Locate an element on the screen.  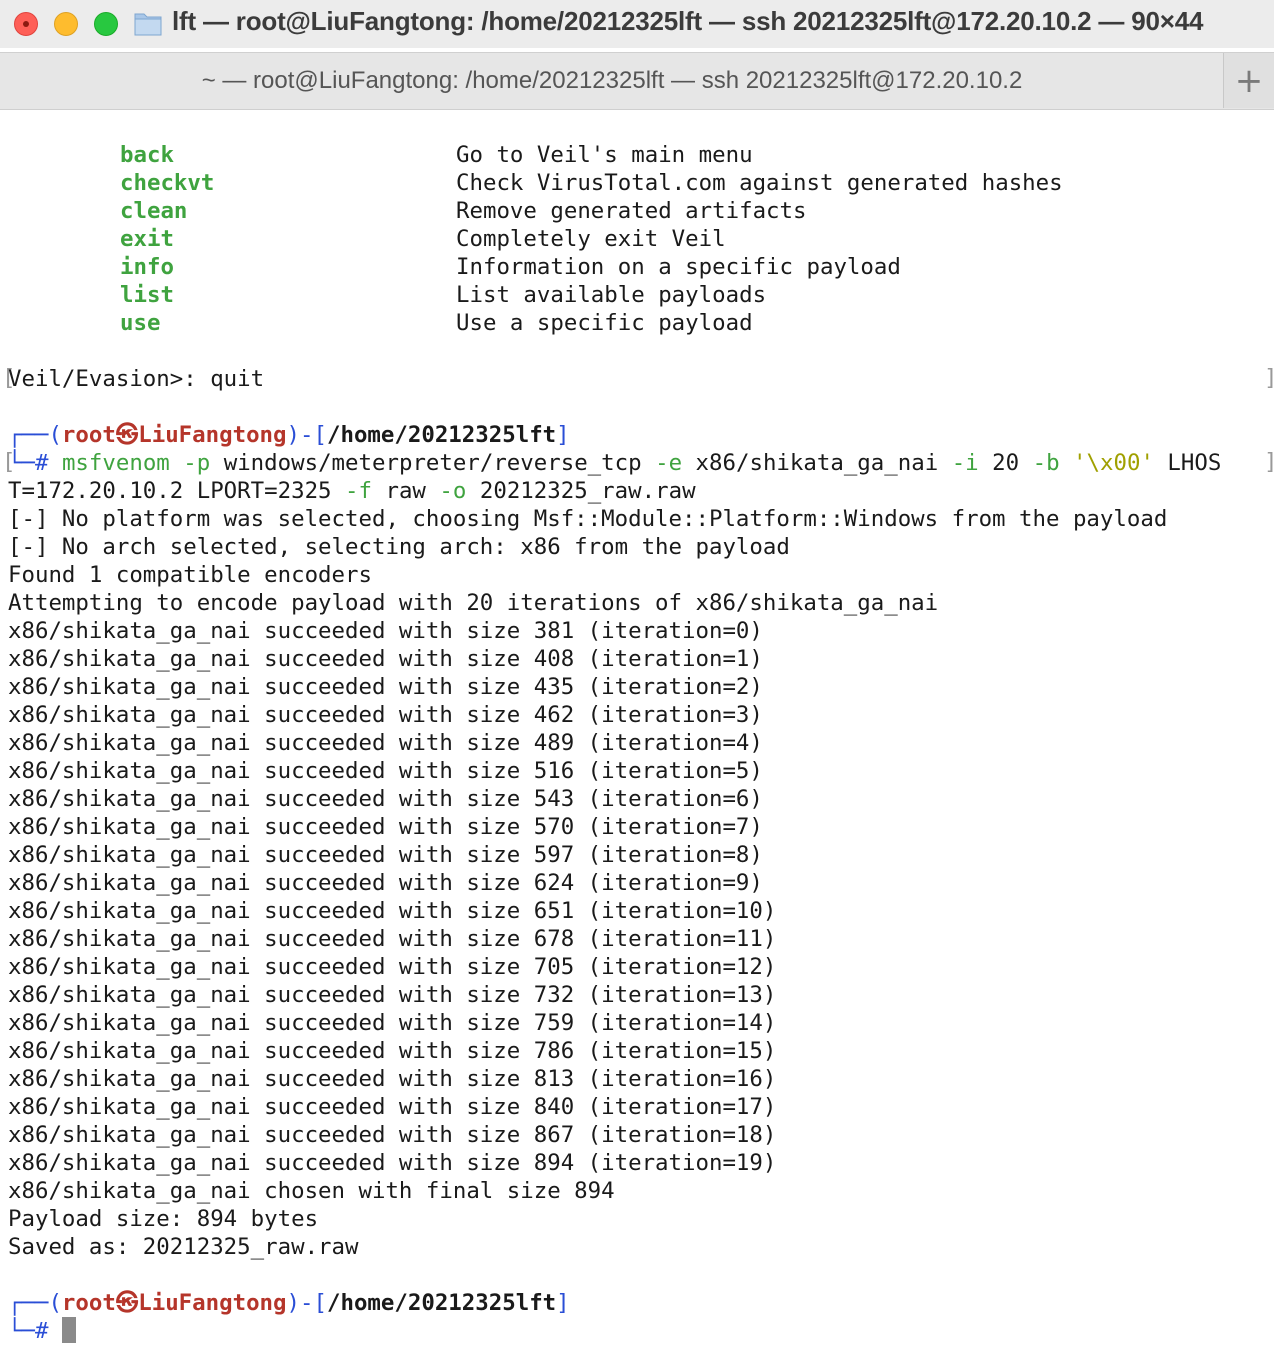
menu-item: exit Completely exit Veil is located at coordinates (637, 239).